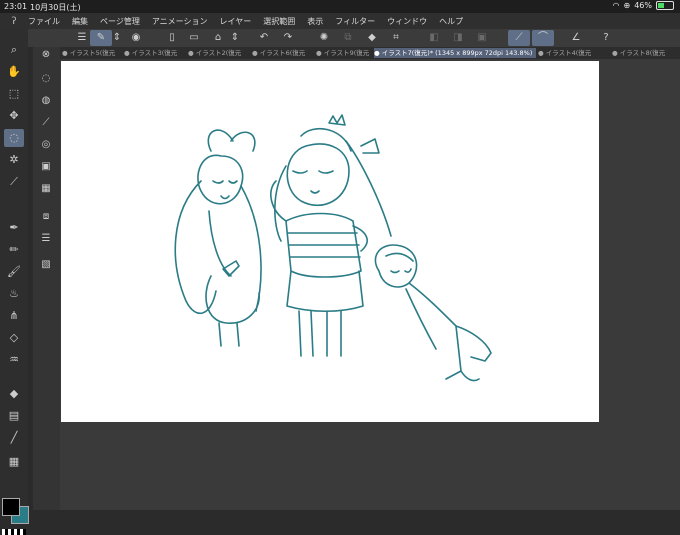  I want to click on curve-snap-icon: ⌒, so click(543, 38).